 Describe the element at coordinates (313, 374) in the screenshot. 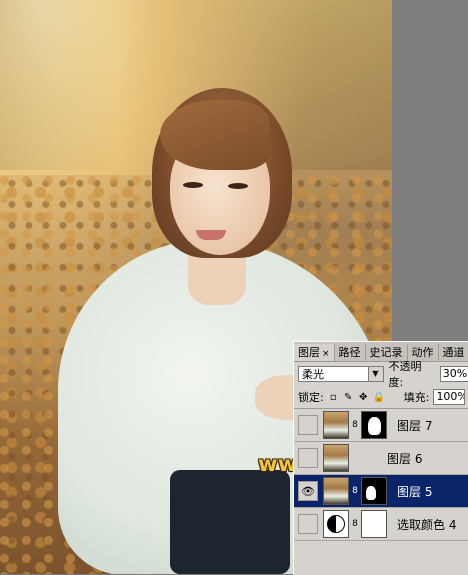

I see `blend-mode-value: 柔光` at that location.